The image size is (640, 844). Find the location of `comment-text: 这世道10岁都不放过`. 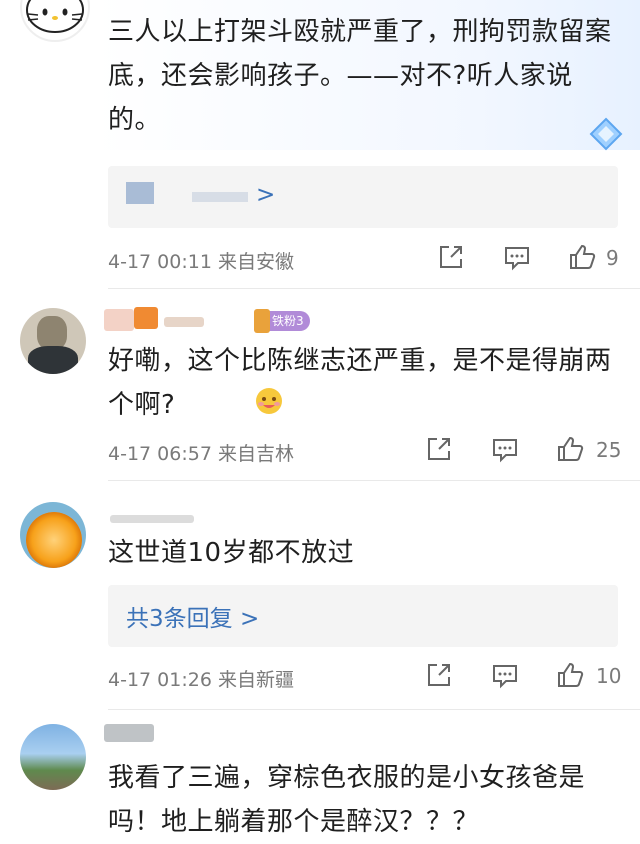

comment-text: 这世道10岁都不放过 is located at coordinates (231, 553).